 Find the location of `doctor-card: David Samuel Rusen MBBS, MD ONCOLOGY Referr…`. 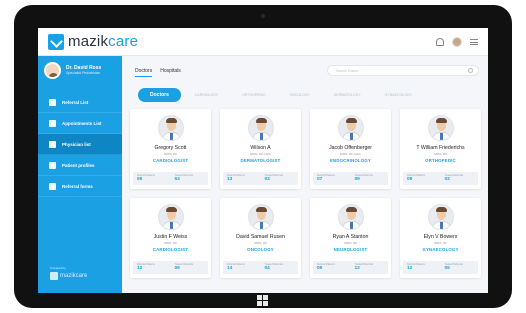

doctor-card: David Samuel Rusen MBBS, MD ONCOLOGY Referr… is located at coordinates (260, 238).